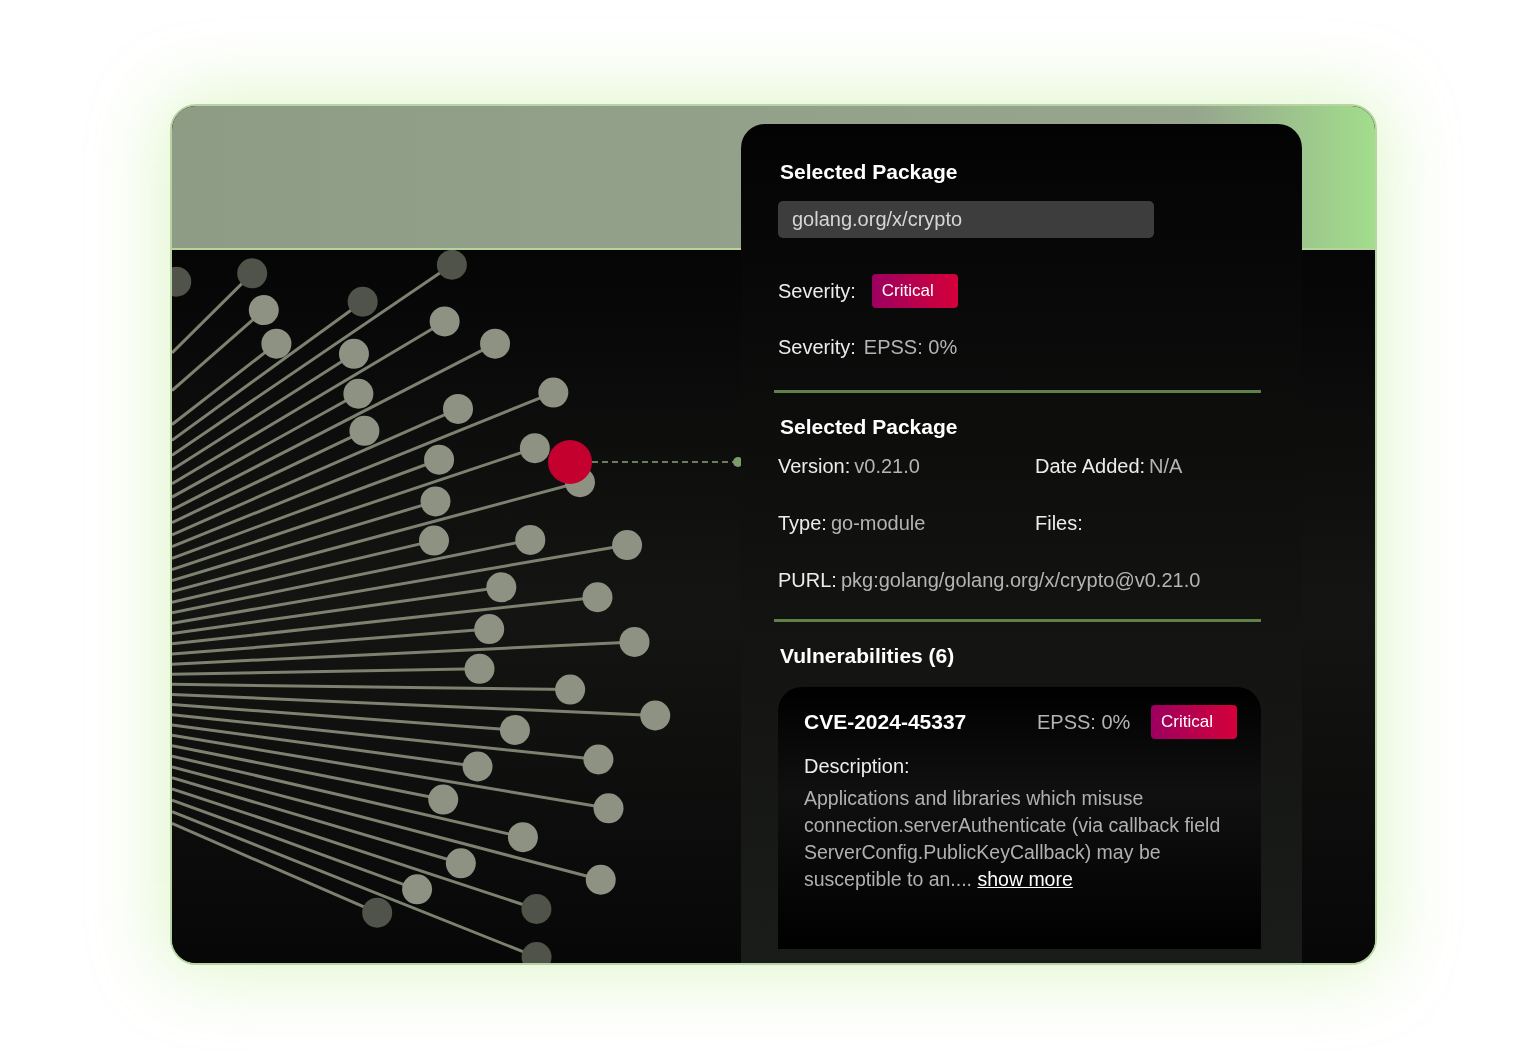 The image size is (1536, 1056). Describe the element at coordinates (857, 766) in the screenshot. I see `description-label: Description:` at that location.